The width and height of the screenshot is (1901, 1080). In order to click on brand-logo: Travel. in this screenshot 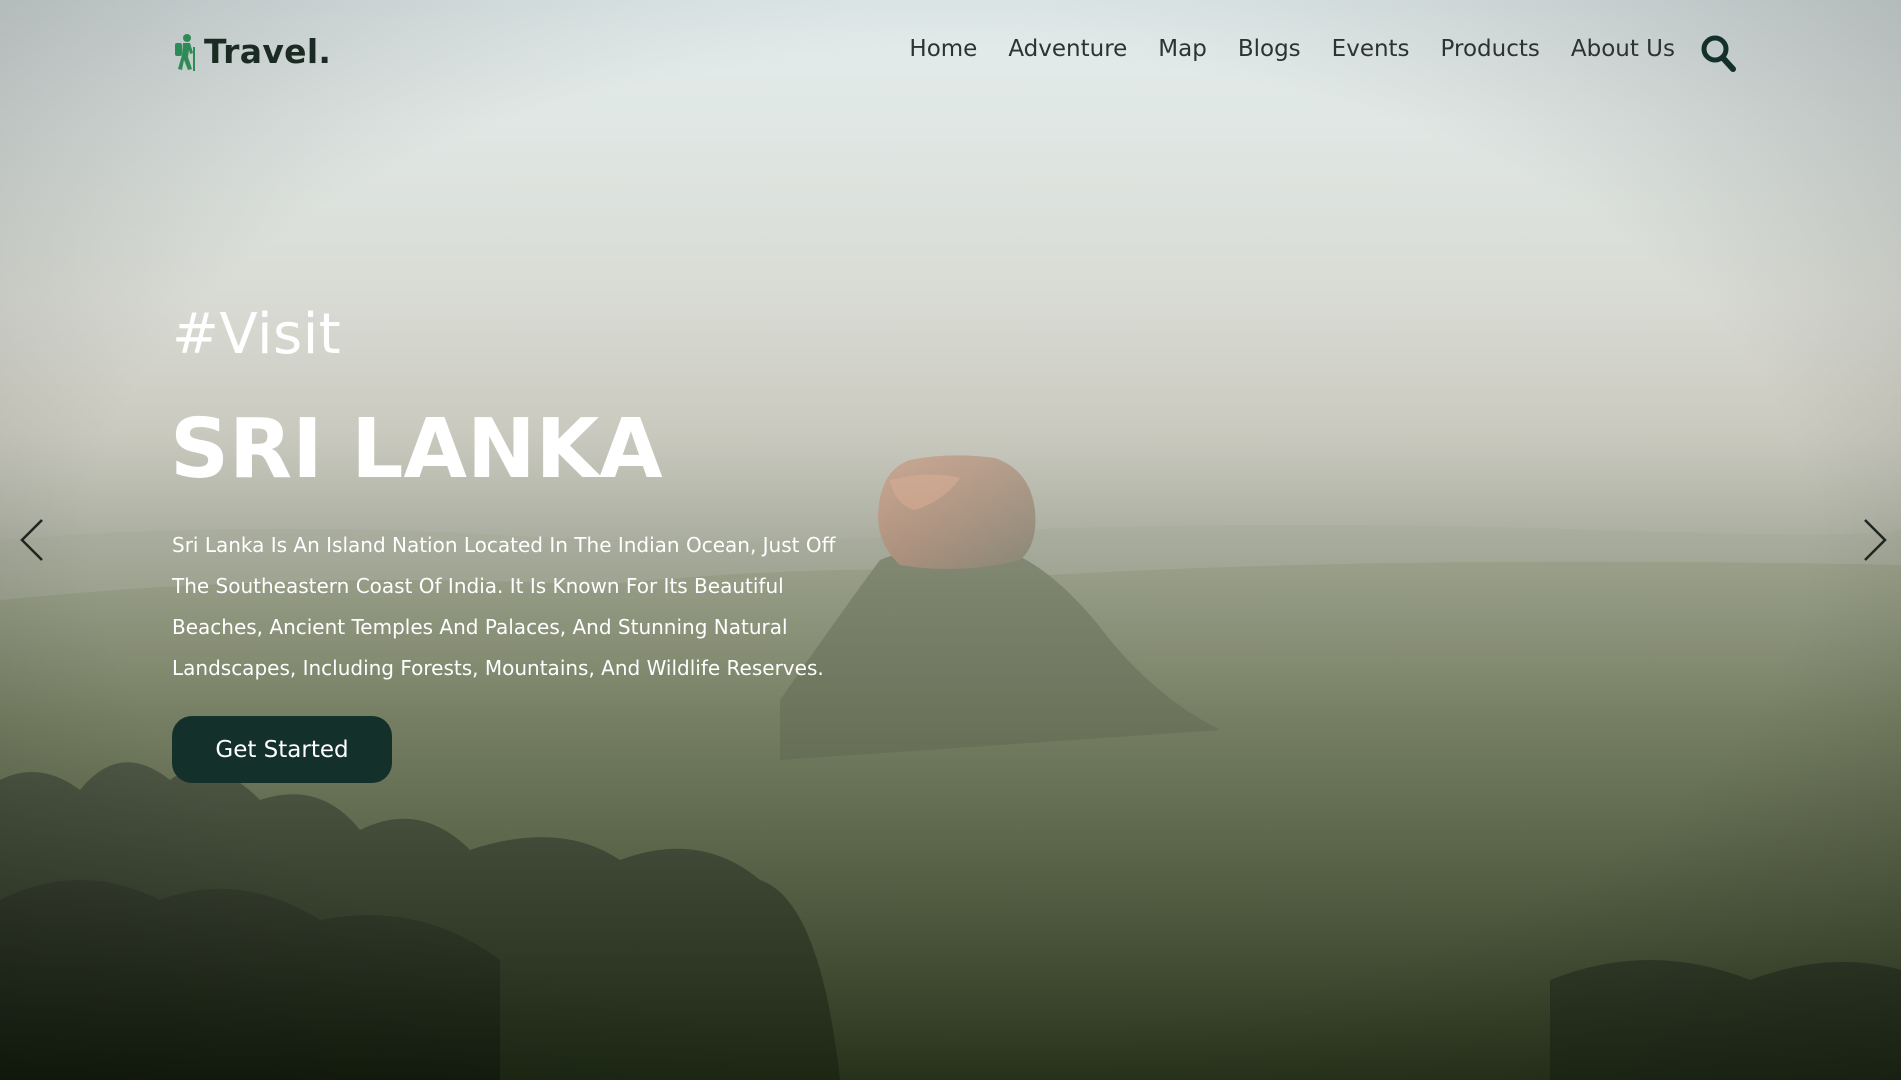, I will do `click(251, 51)`.